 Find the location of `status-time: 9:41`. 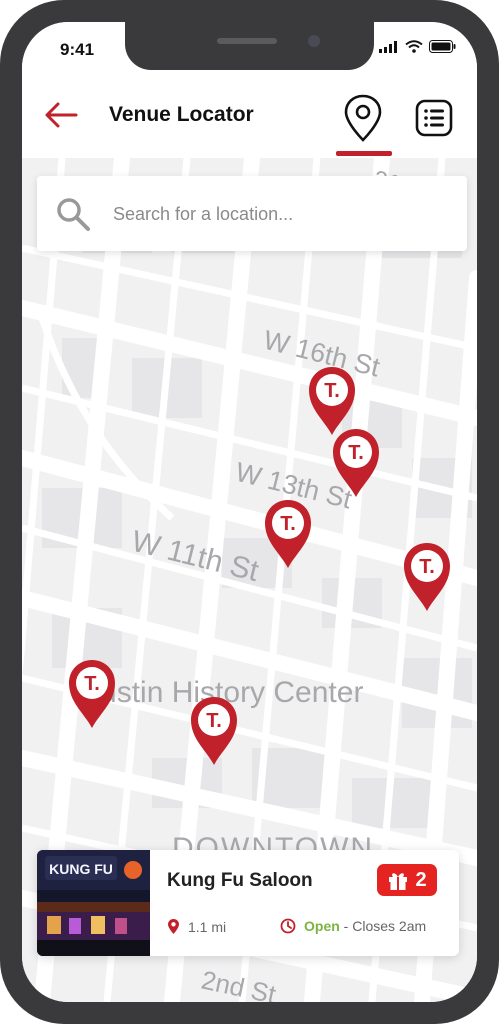

status-time: 9:41 is located at coordinates (77, 49).